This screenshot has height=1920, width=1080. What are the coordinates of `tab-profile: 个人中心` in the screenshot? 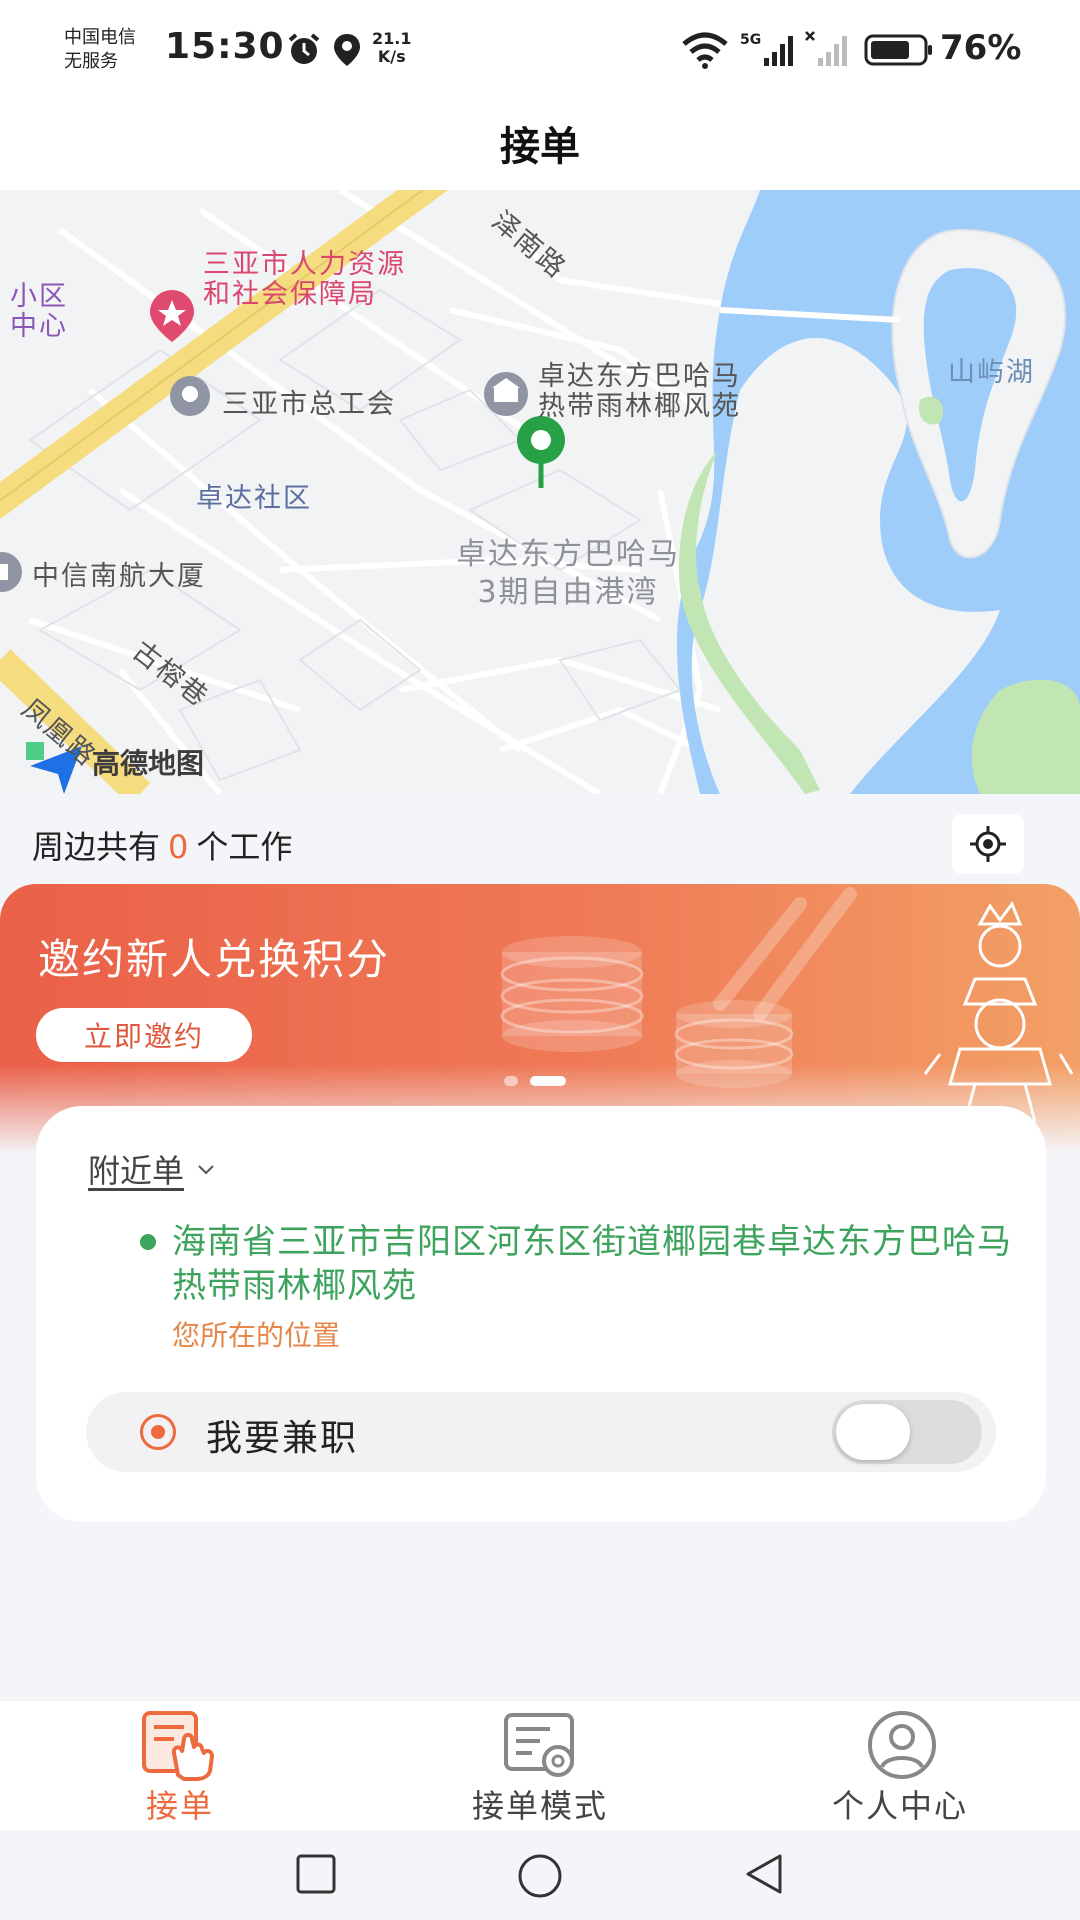 It's located at (900, 1766).